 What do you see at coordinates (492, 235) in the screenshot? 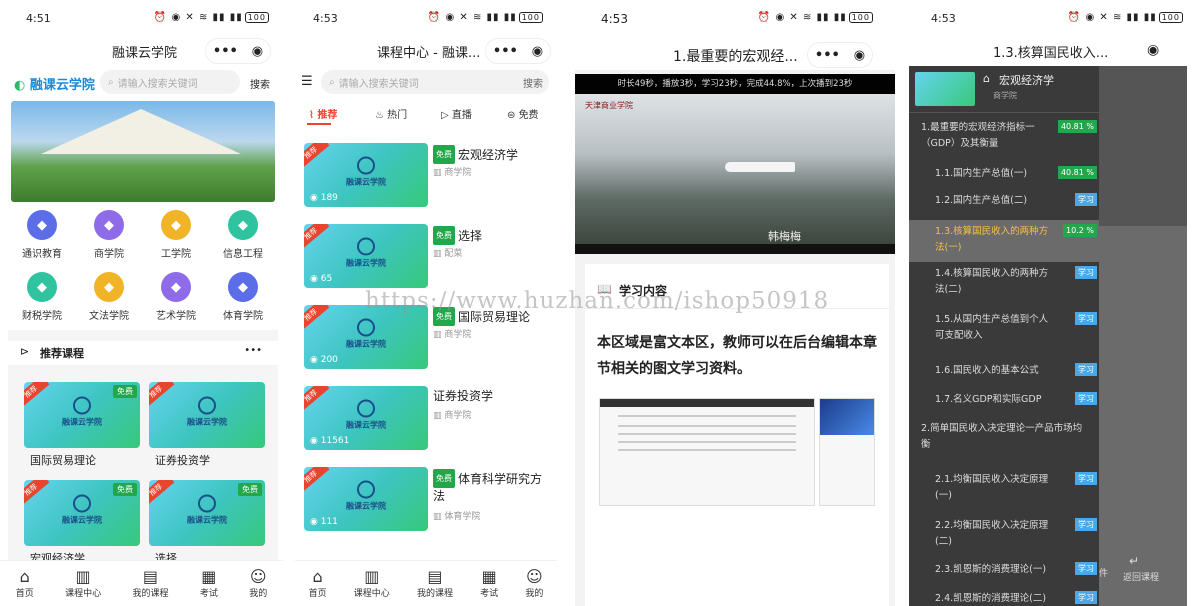
I see `course-title: 免费 选择` at bounding box center [492, 235].